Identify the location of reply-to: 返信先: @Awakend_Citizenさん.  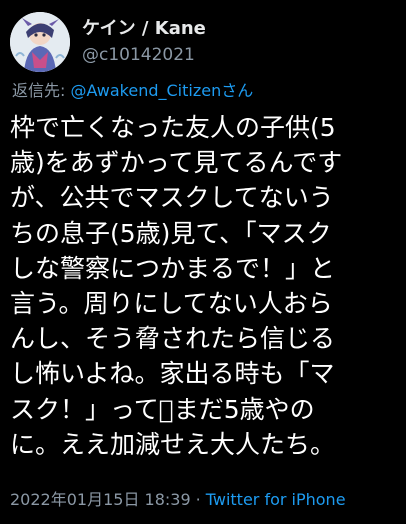
(132, 91).